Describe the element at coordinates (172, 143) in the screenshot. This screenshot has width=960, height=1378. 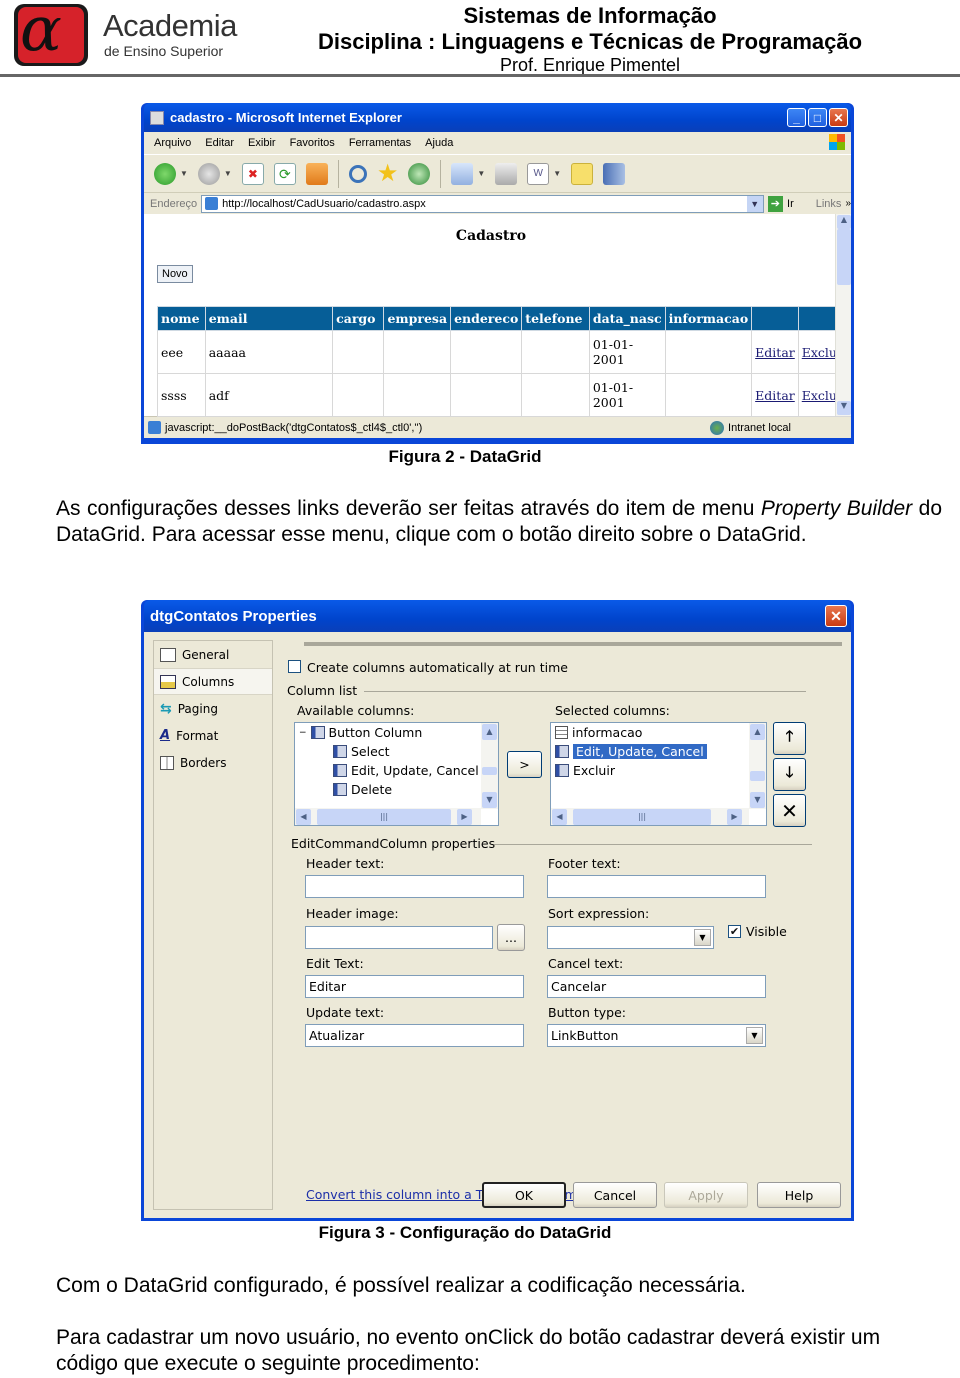
I see `menu-arquivo: Arquivo` at that location.